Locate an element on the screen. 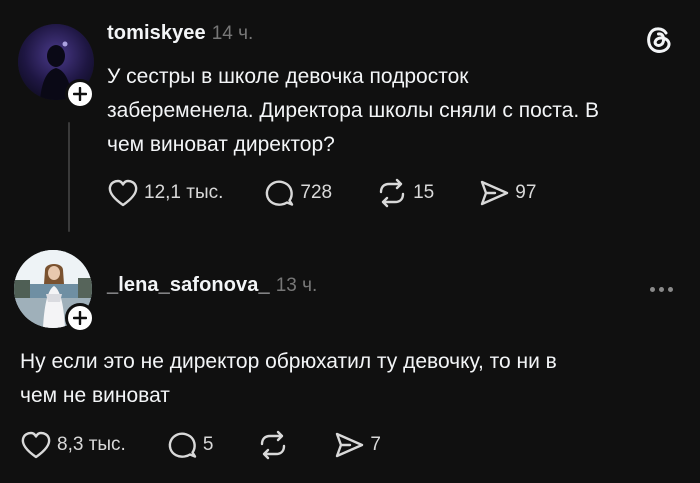  like-button: 12,1 тыс. is located at coordinates (165, 193).